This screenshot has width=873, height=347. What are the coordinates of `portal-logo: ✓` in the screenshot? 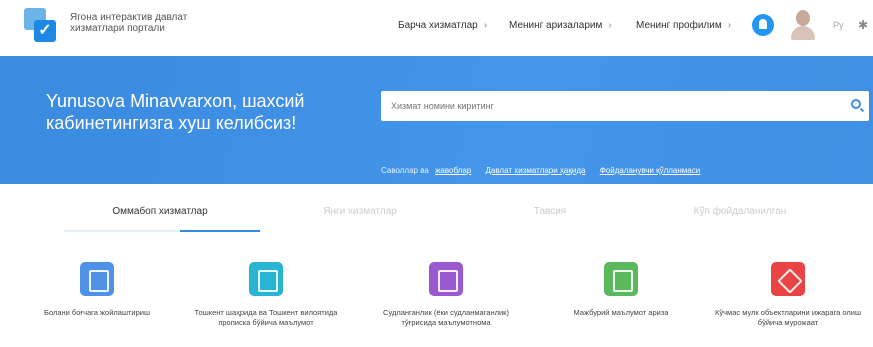 It's located at (42, 26).